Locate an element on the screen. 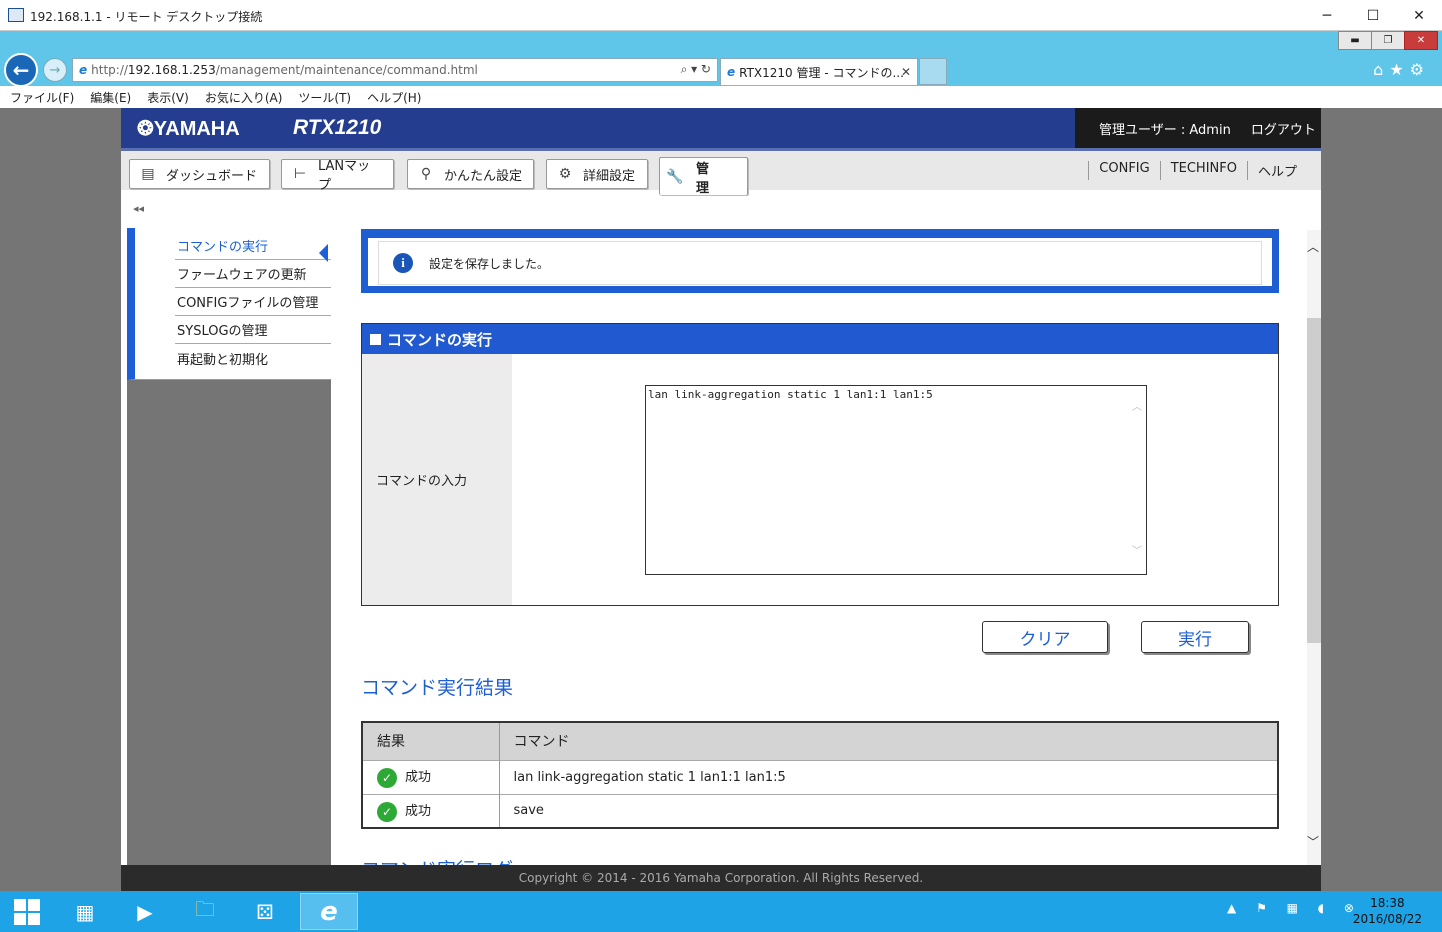 This screenshot has height=932, width=1442. yamaha-logo: ❂YAMAHA is located at coordinates (188, 129).